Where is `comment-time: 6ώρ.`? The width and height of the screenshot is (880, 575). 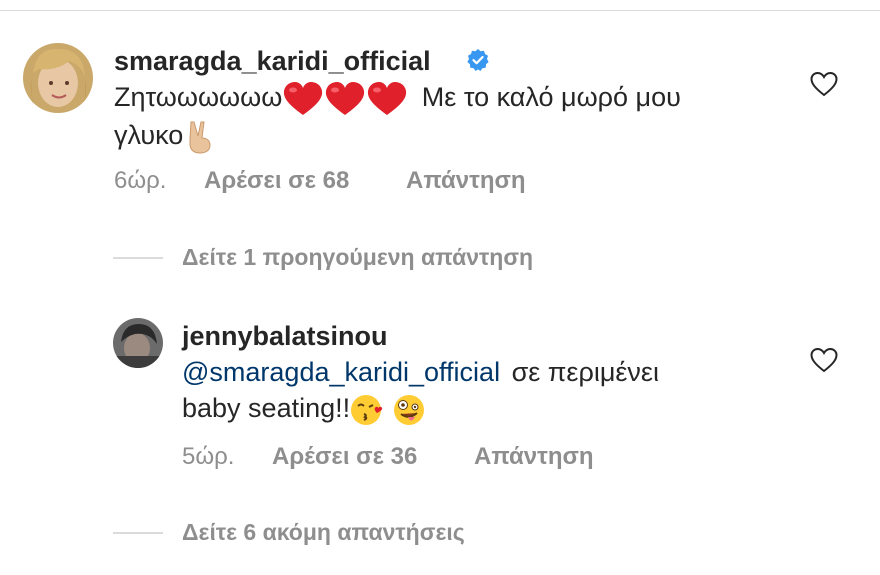
comment-time: 6ώρ. is located at coordinates (140, 180).